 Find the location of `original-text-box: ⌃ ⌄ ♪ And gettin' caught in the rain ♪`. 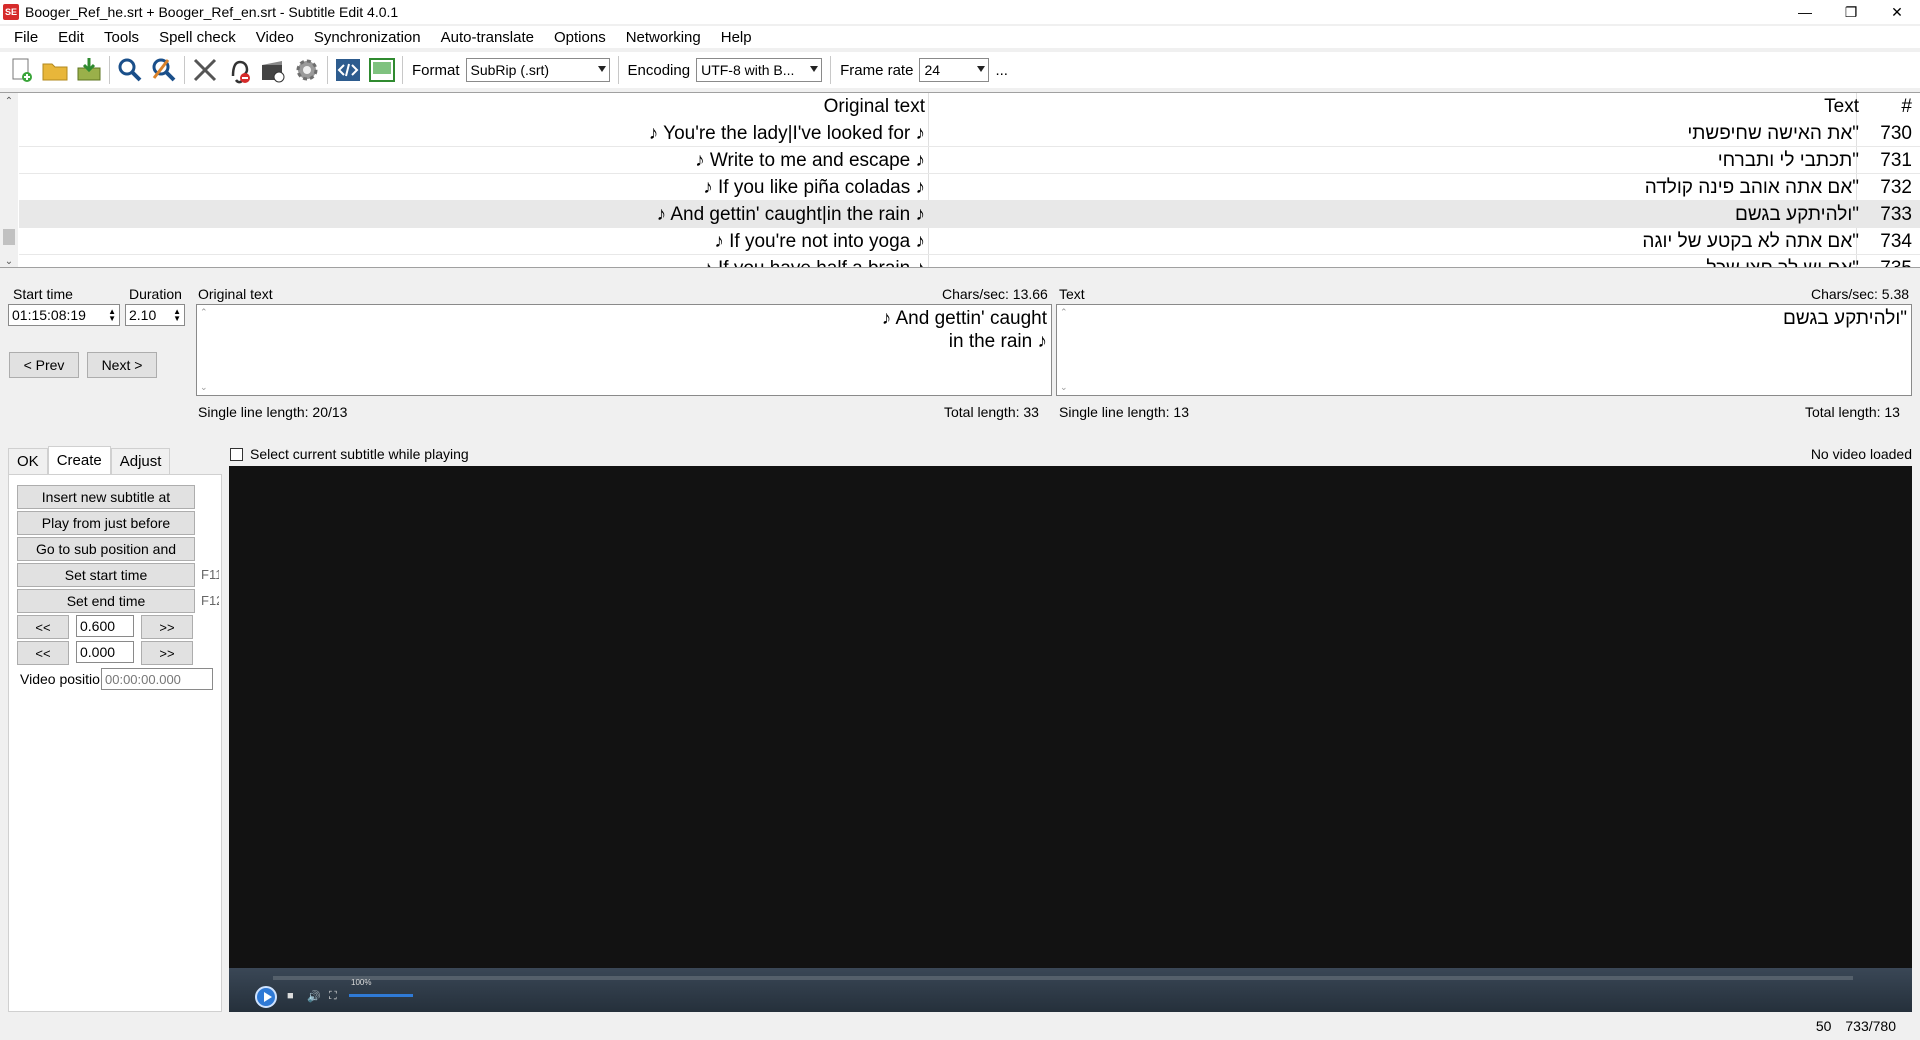

original-text-box: ⌃ ⌄ ♪ And gettin' caught in the rain ♪ is located at coordinates (624, 350).